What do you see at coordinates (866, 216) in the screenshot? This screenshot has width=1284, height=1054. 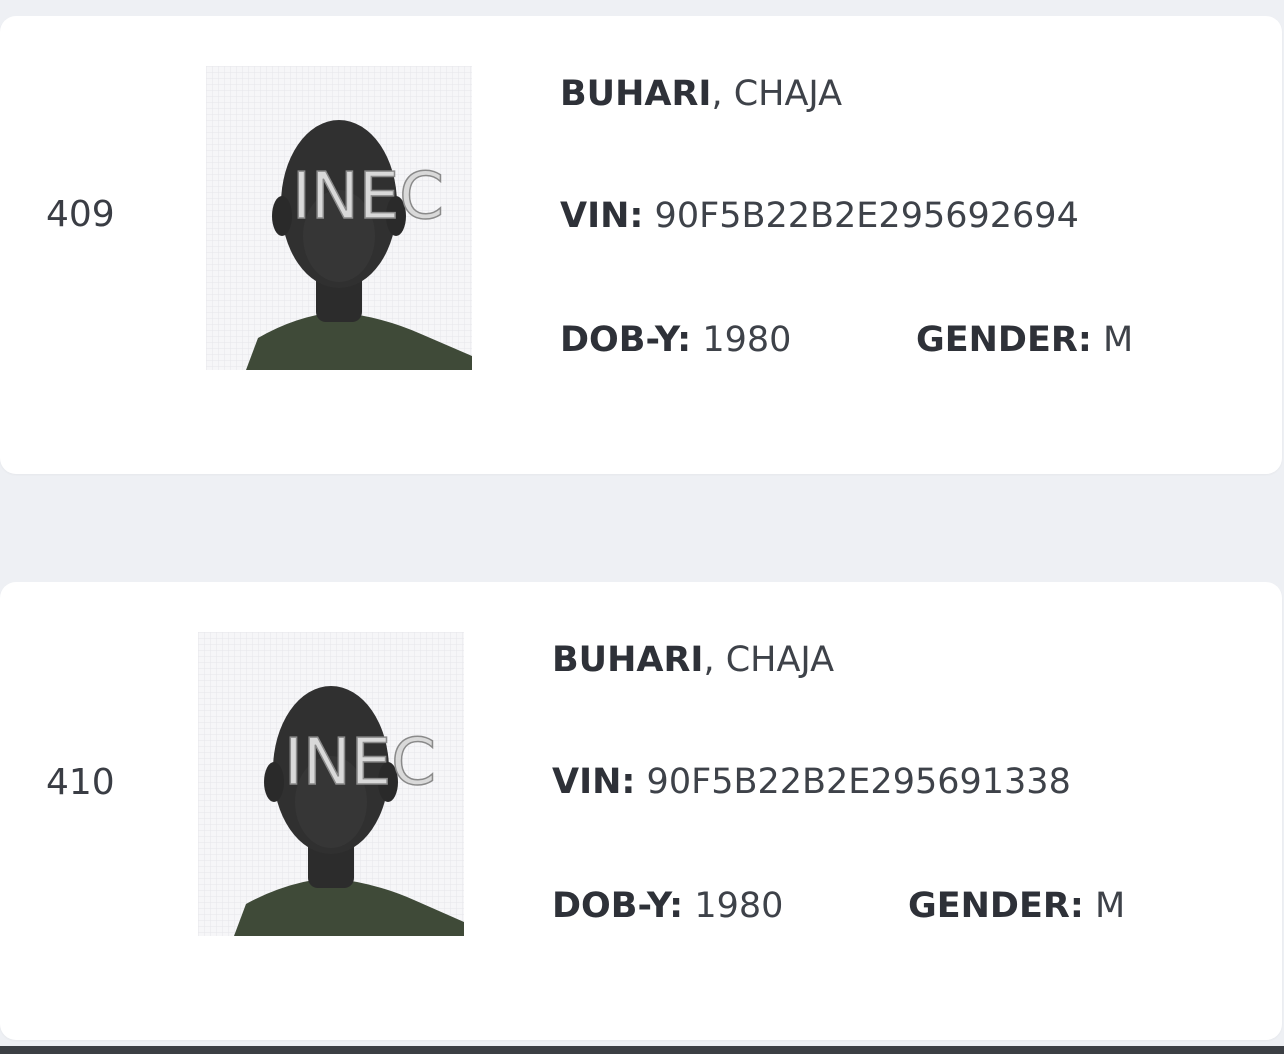 I see `vin-value: 90F5B22B2E295692694` at bounding box center [866, 216].